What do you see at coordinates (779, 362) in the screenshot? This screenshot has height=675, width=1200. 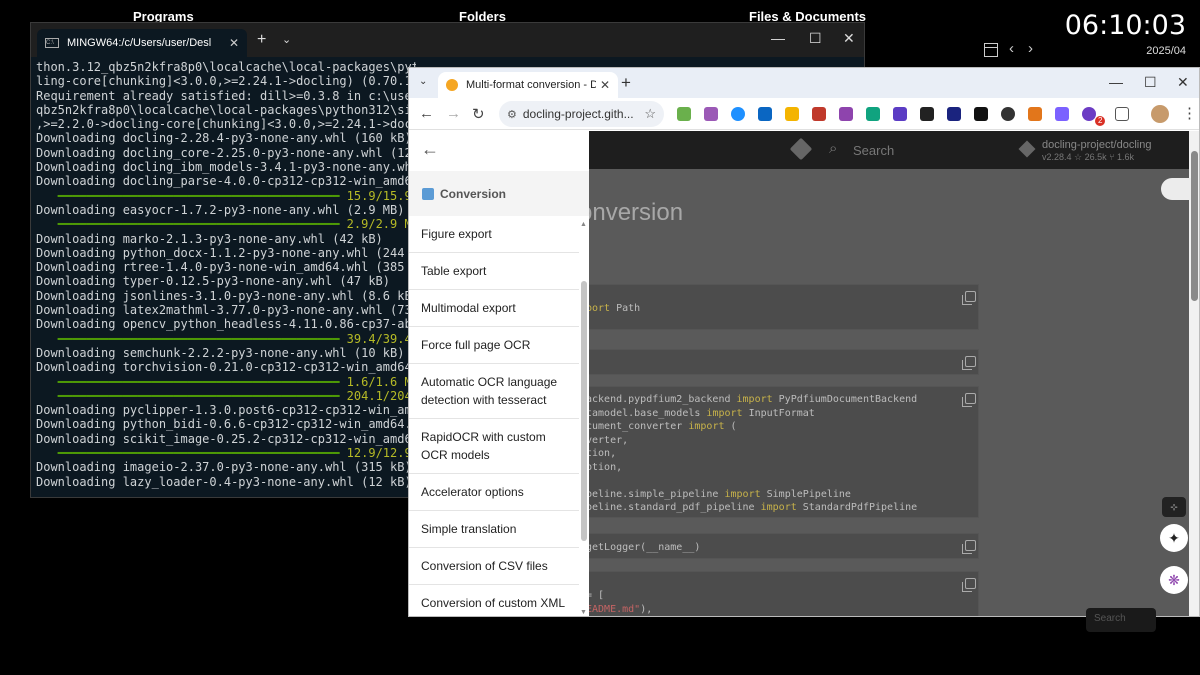 I see `code-block` at bounding box center [779, 362].